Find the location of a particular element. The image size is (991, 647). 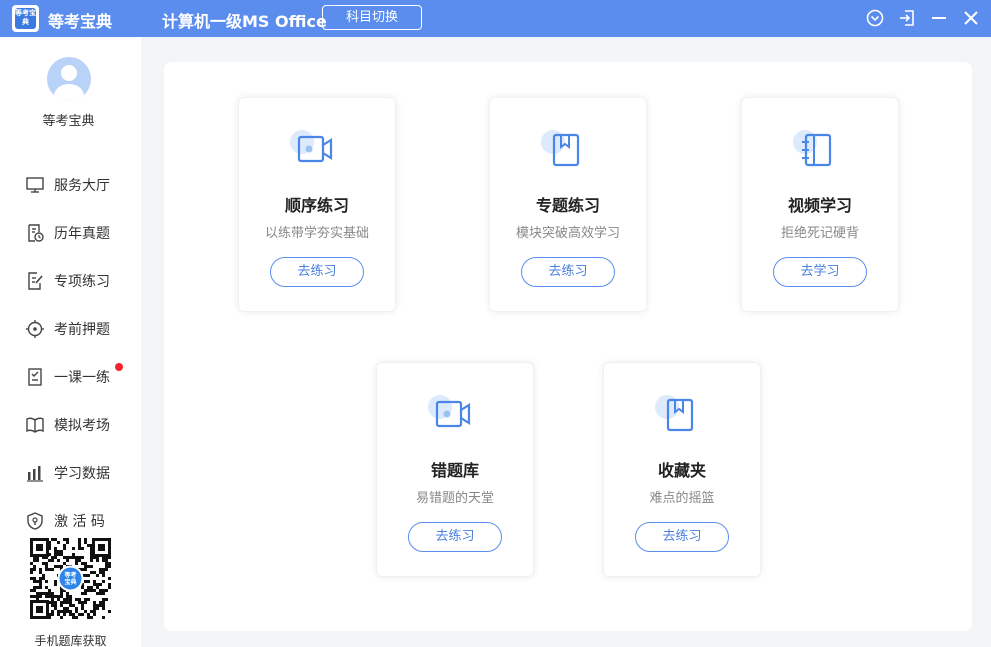

app-logo-mark: 等考宝典 is located at coordinates (25, 18).